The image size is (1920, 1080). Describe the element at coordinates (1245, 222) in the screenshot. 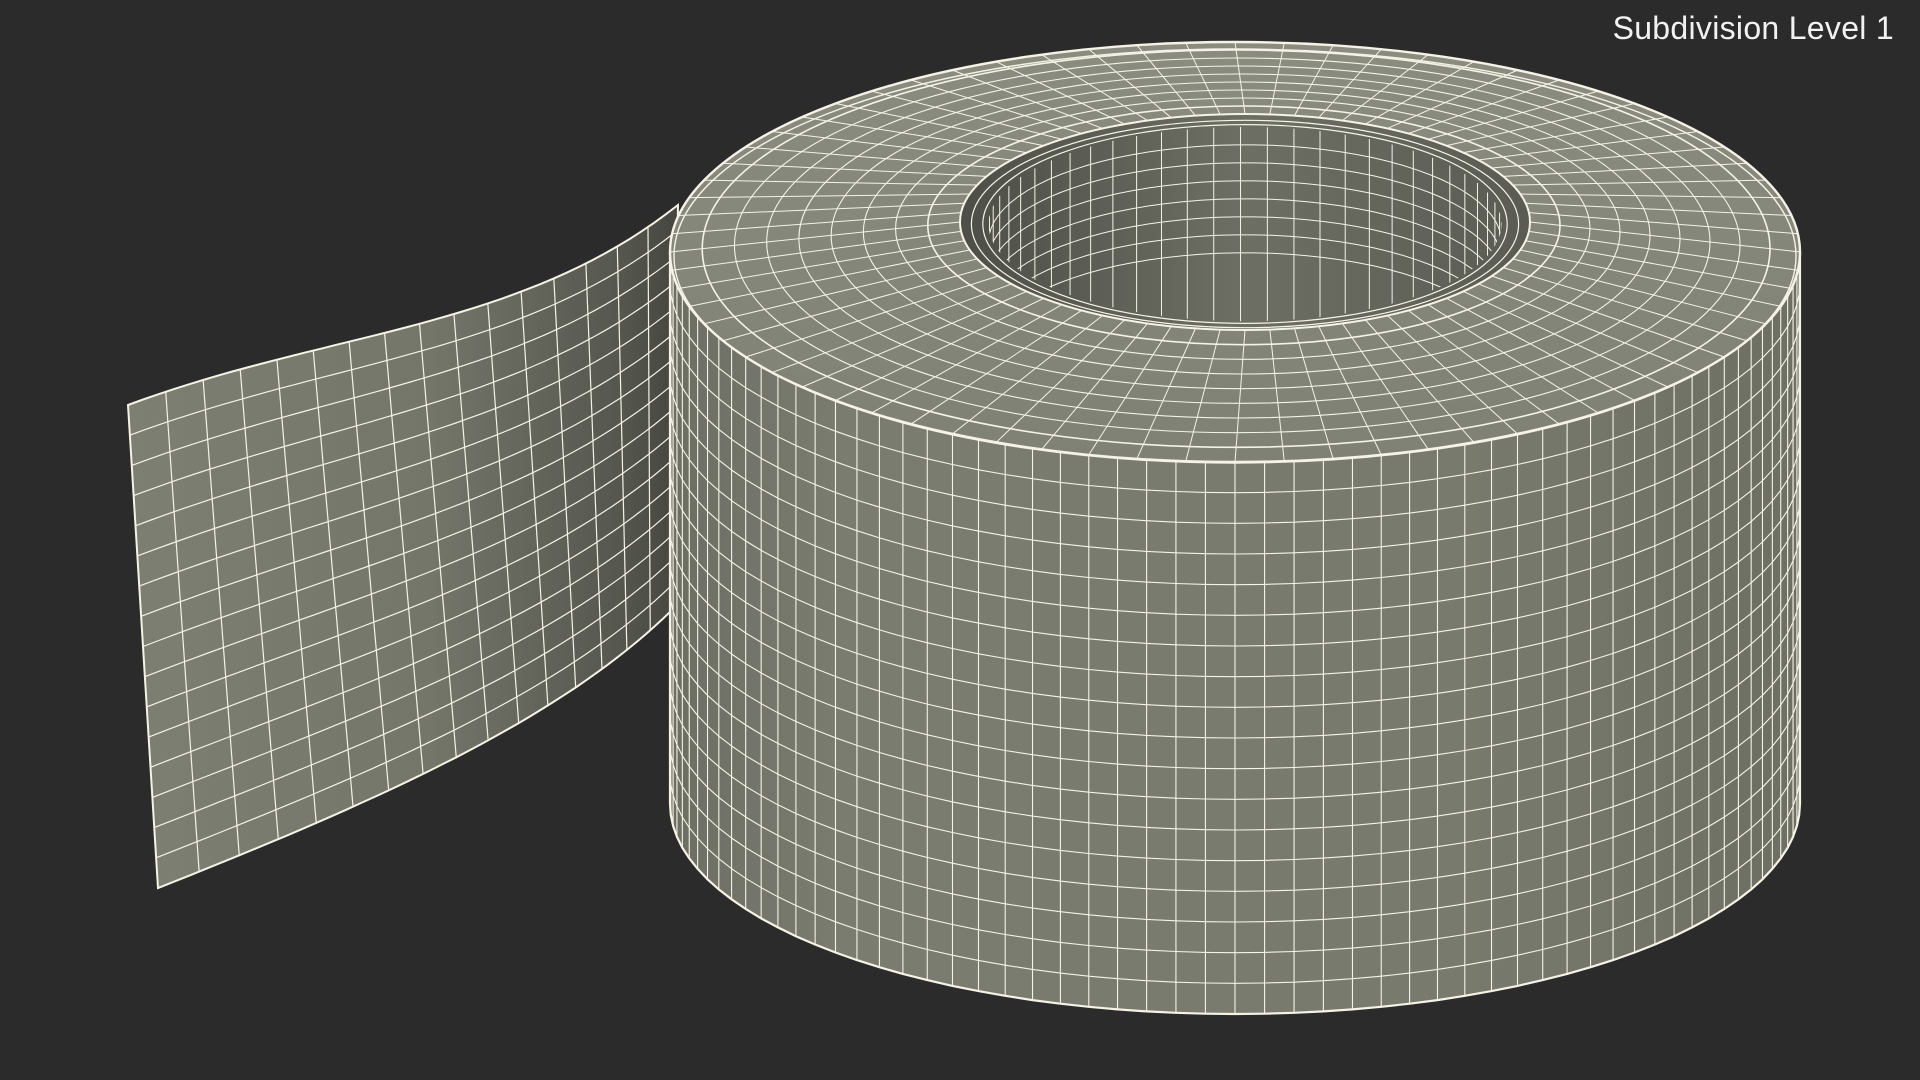

I see `hole-opening` at that location.